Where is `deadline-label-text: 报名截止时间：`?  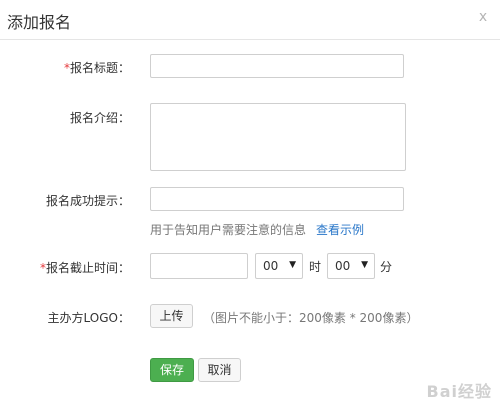 deadline-label-text: 报名截止时间： is located at coordinates (87, 268).